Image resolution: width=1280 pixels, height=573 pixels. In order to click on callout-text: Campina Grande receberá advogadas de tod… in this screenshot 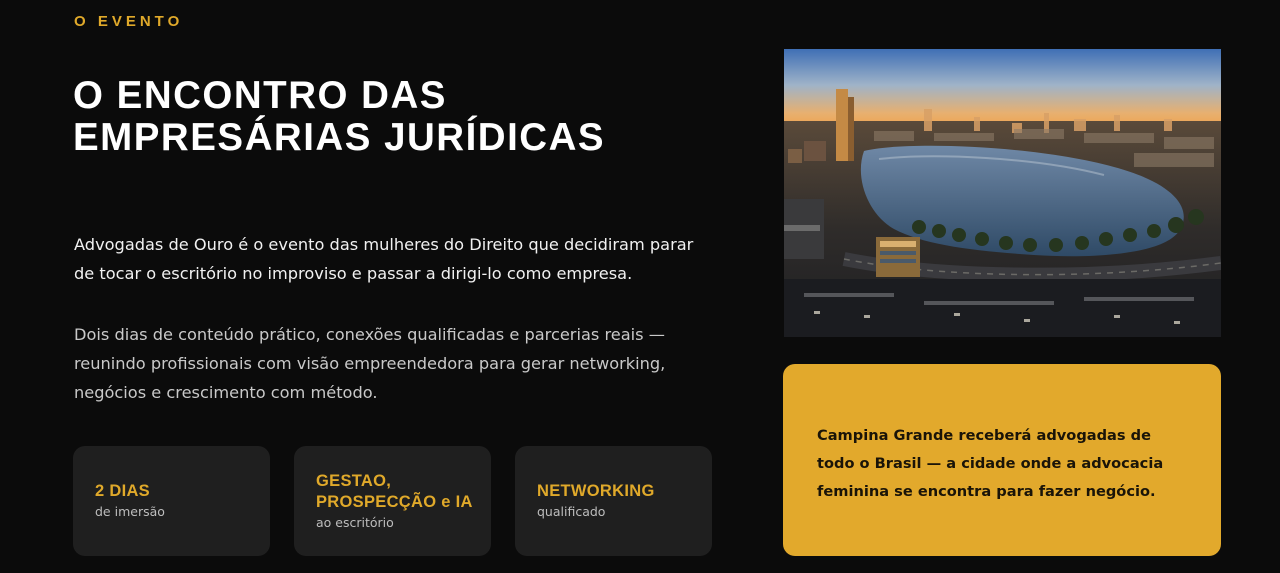, I will do `click(990, 463)`.